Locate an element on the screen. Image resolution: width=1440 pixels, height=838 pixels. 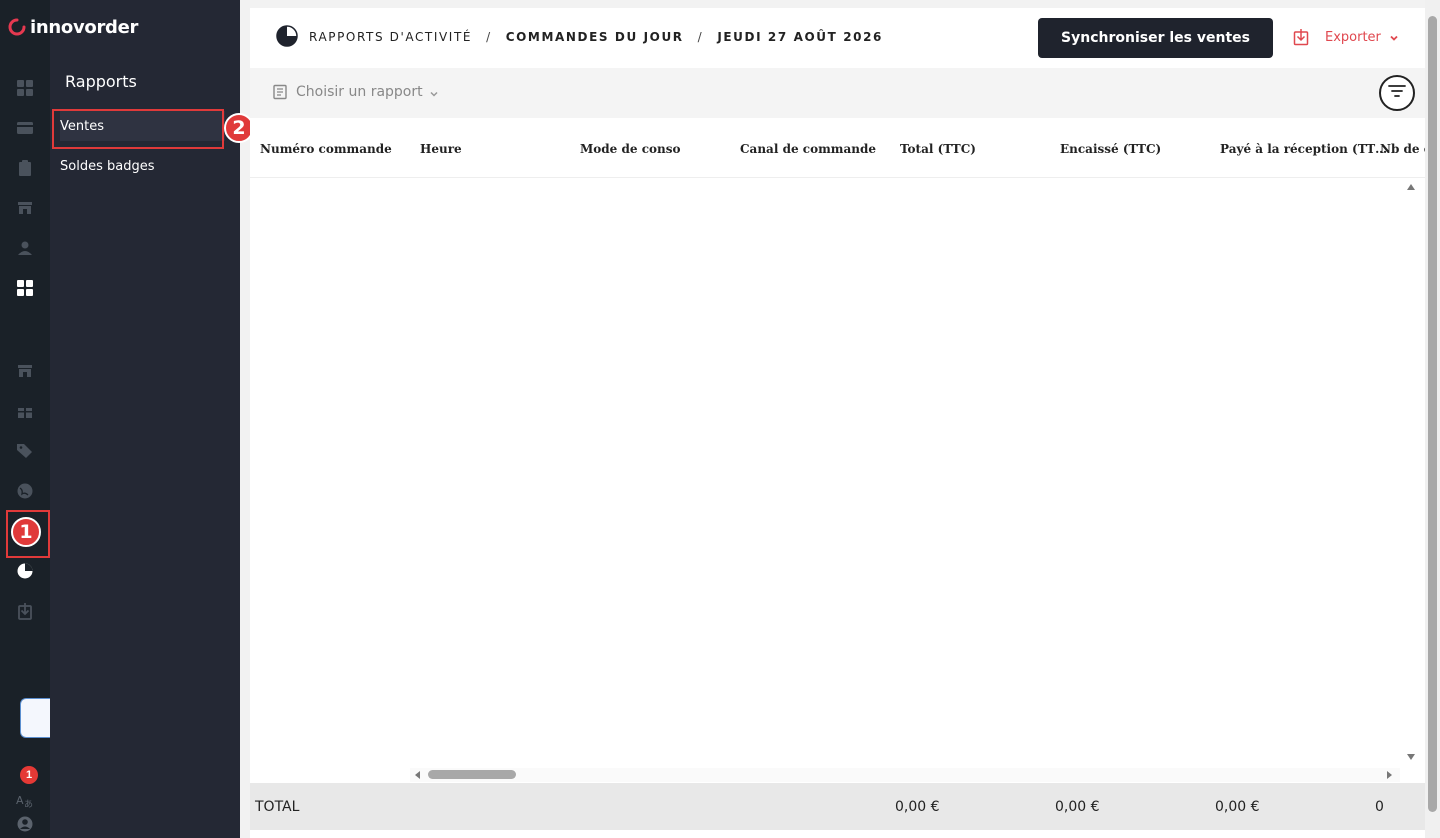
count-value: 0 is located at coordinates (1379, 807).